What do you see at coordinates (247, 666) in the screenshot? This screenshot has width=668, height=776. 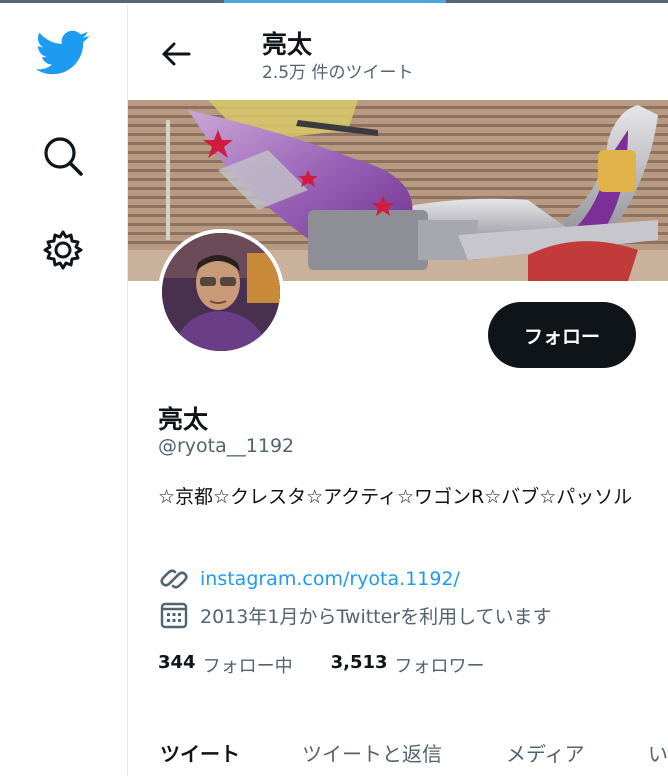 I see `following-label: フォロー中` at bounding box center [247, 666].